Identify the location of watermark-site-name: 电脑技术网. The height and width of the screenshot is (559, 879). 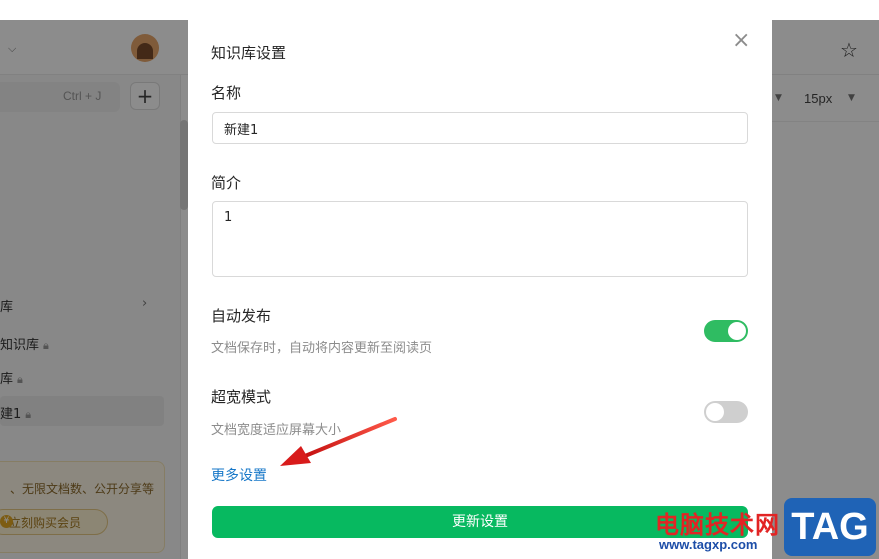
(717, 525).